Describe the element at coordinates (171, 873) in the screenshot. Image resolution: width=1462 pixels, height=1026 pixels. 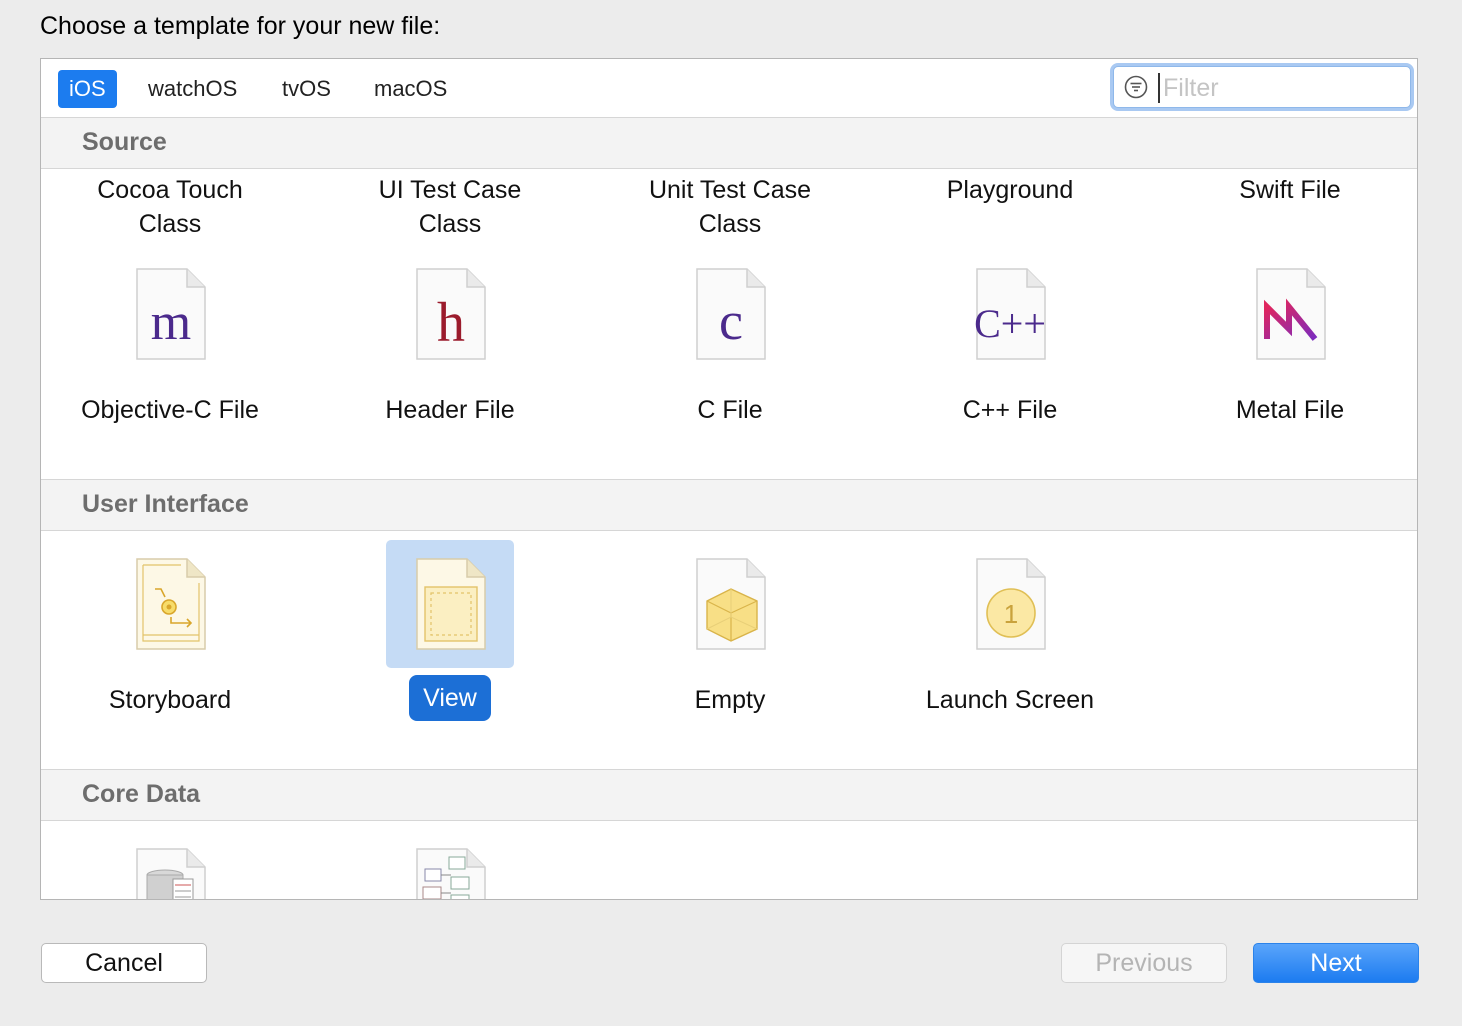
I see `data-model-icon` at that location.